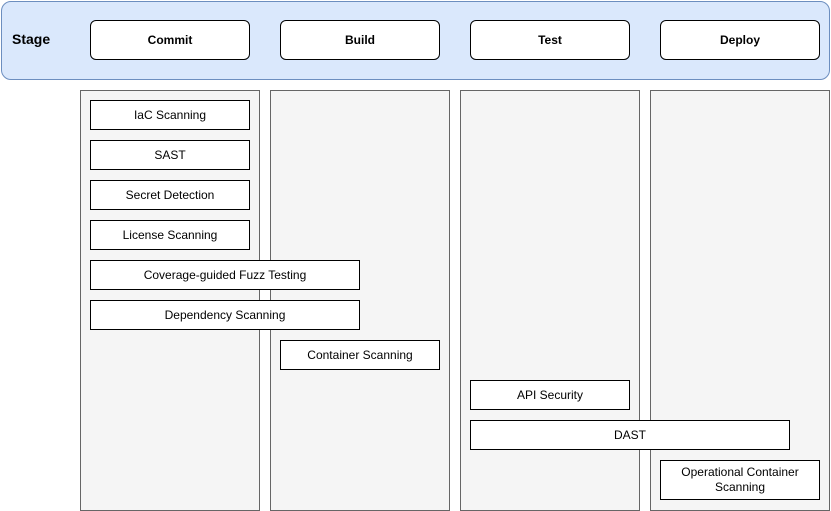  I want to click on stage-deploy: Deploy, so click(740, 40).